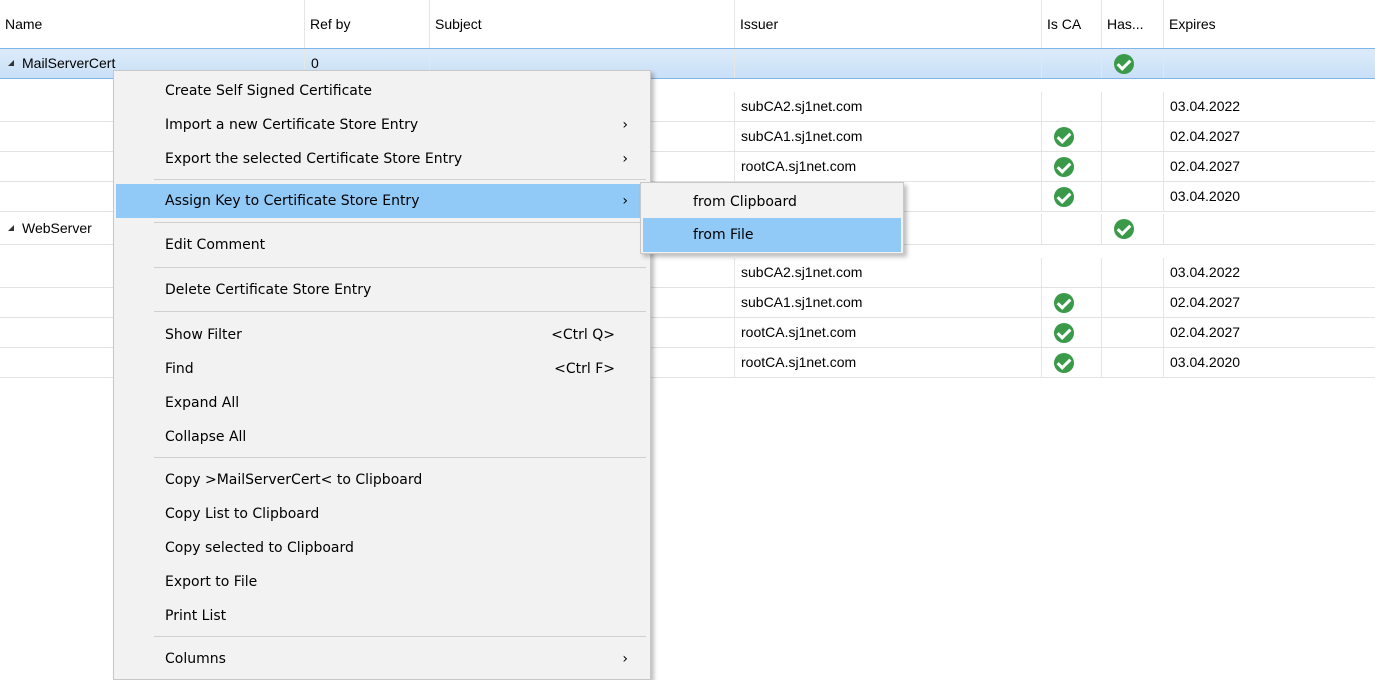  Describe the element at coordinates (152, 24) in the screenshot. I see `column-header-name: Name` at that location.